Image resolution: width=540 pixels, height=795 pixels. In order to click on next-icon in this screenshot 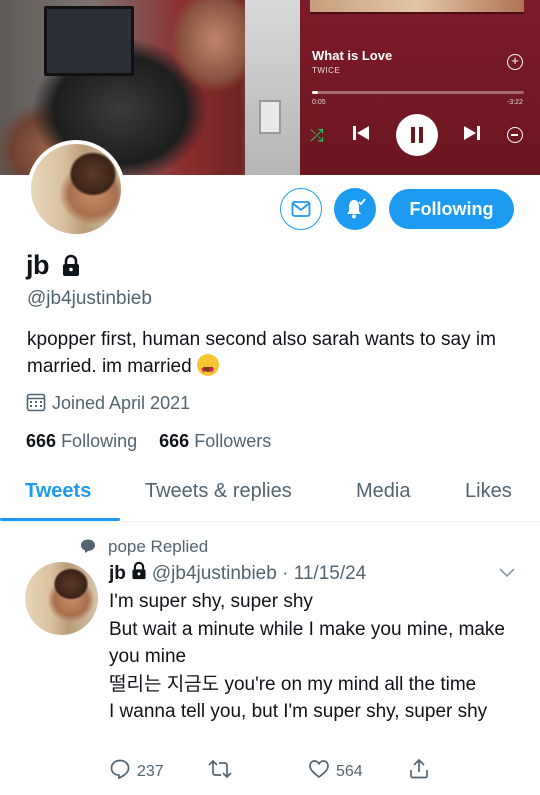, I will do `click(472, 135)`.